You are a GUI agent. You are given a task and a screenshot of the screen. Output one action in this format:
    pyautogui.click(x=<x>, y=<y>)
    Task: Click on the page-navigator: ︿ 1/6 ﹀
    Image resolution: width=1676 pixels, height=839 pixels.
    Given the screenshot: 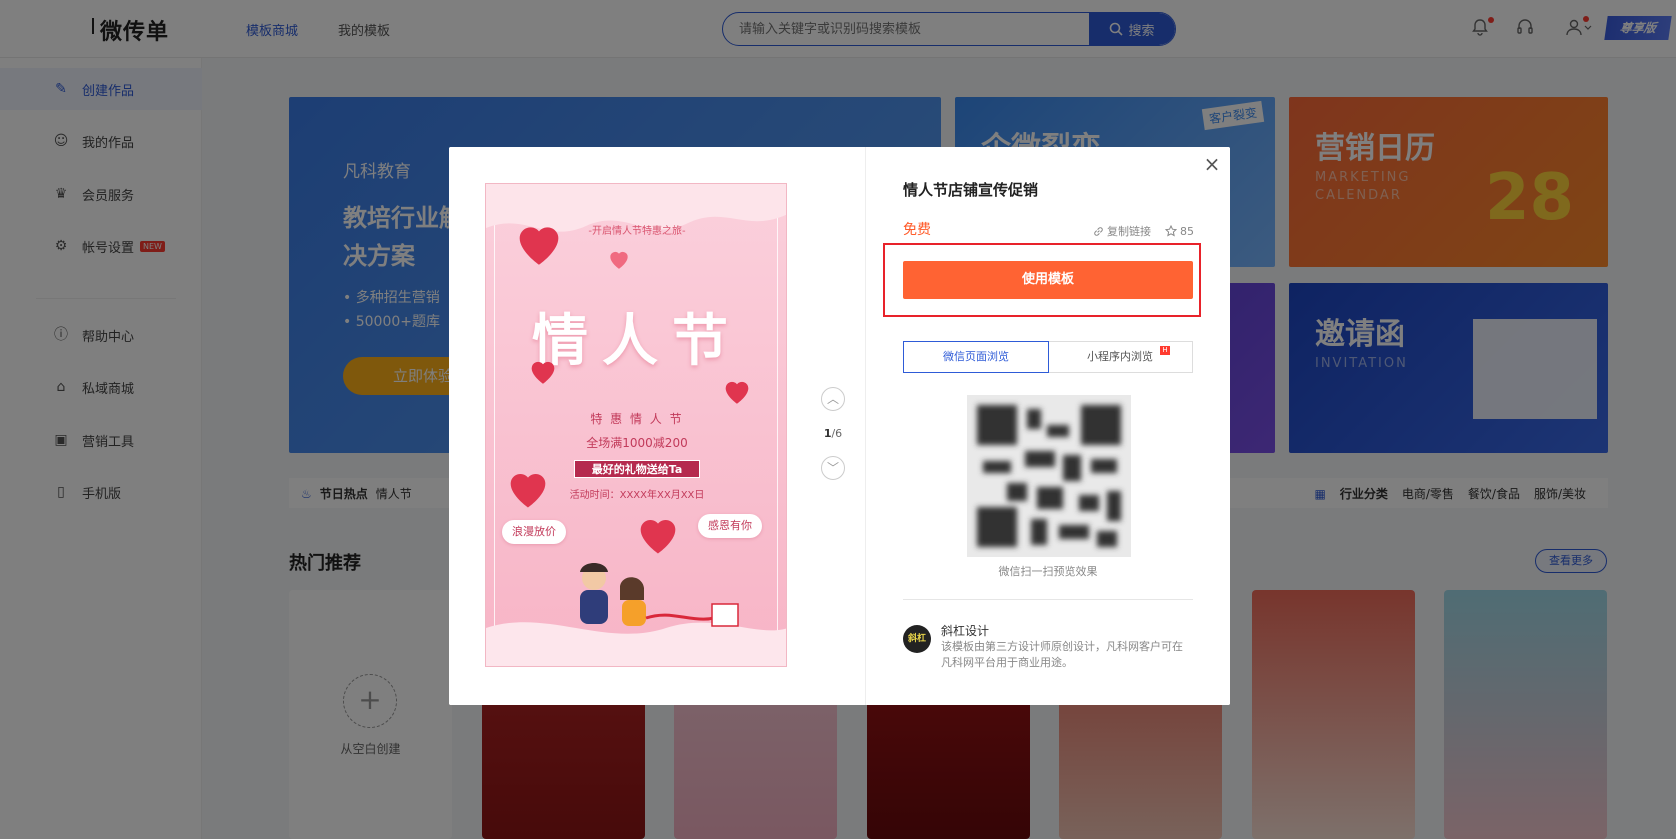 What is the action you would take?
    pyautogui.click(x=833, y=433)
    